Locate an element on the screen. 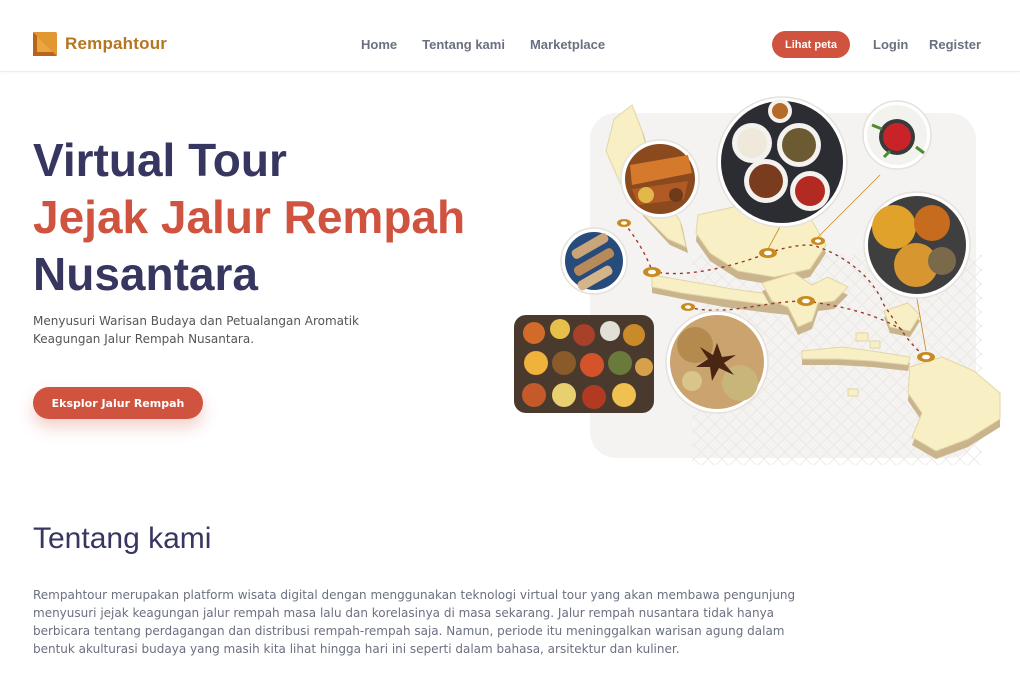  main-nav: Home Tentang kami Marketplace is located at coordinates (483, 44).